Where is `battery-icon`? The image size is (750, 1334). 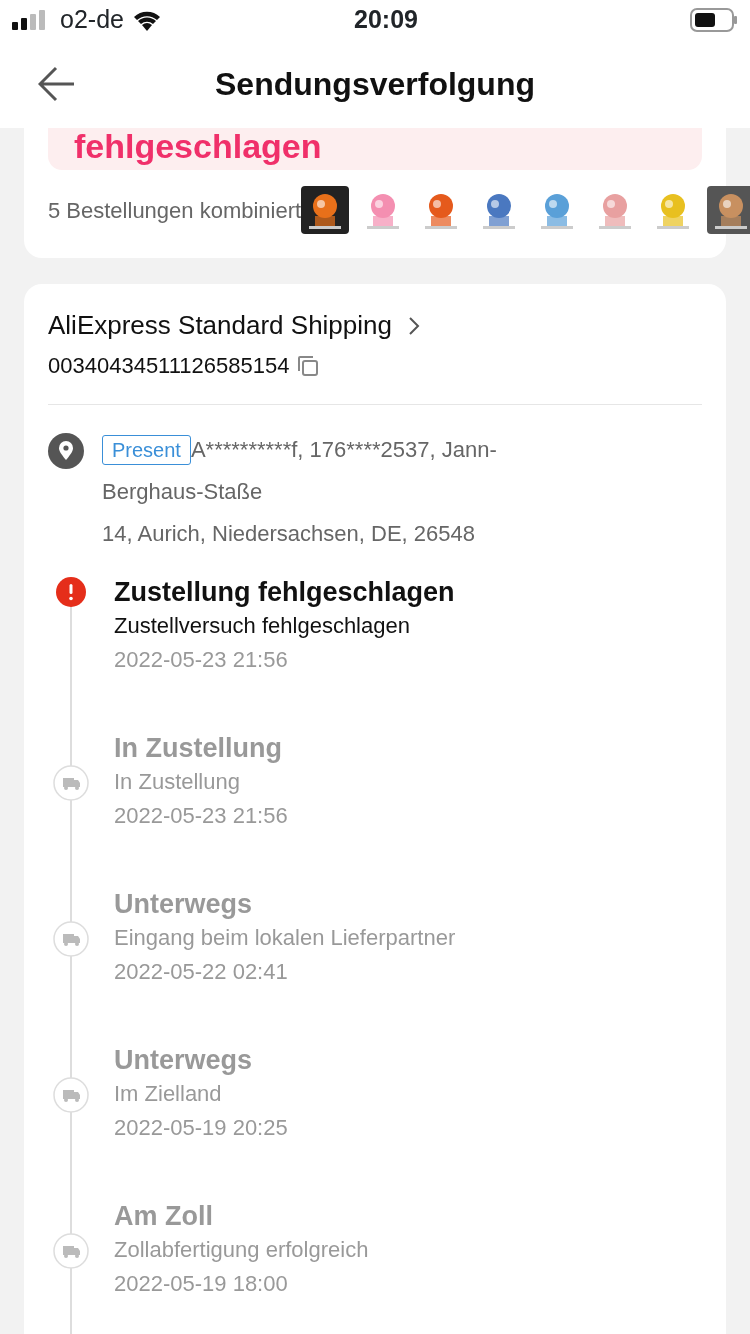 battery-icon is located at coordinates (714, 20).